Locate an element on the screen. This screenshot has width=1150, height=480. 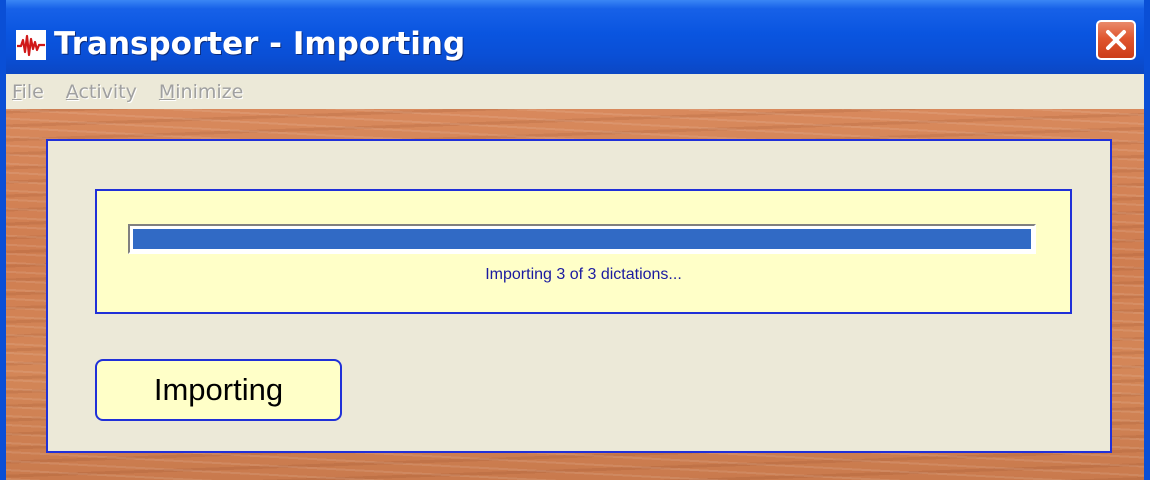
importing-button: Importing is located at coordinates (218, 390).